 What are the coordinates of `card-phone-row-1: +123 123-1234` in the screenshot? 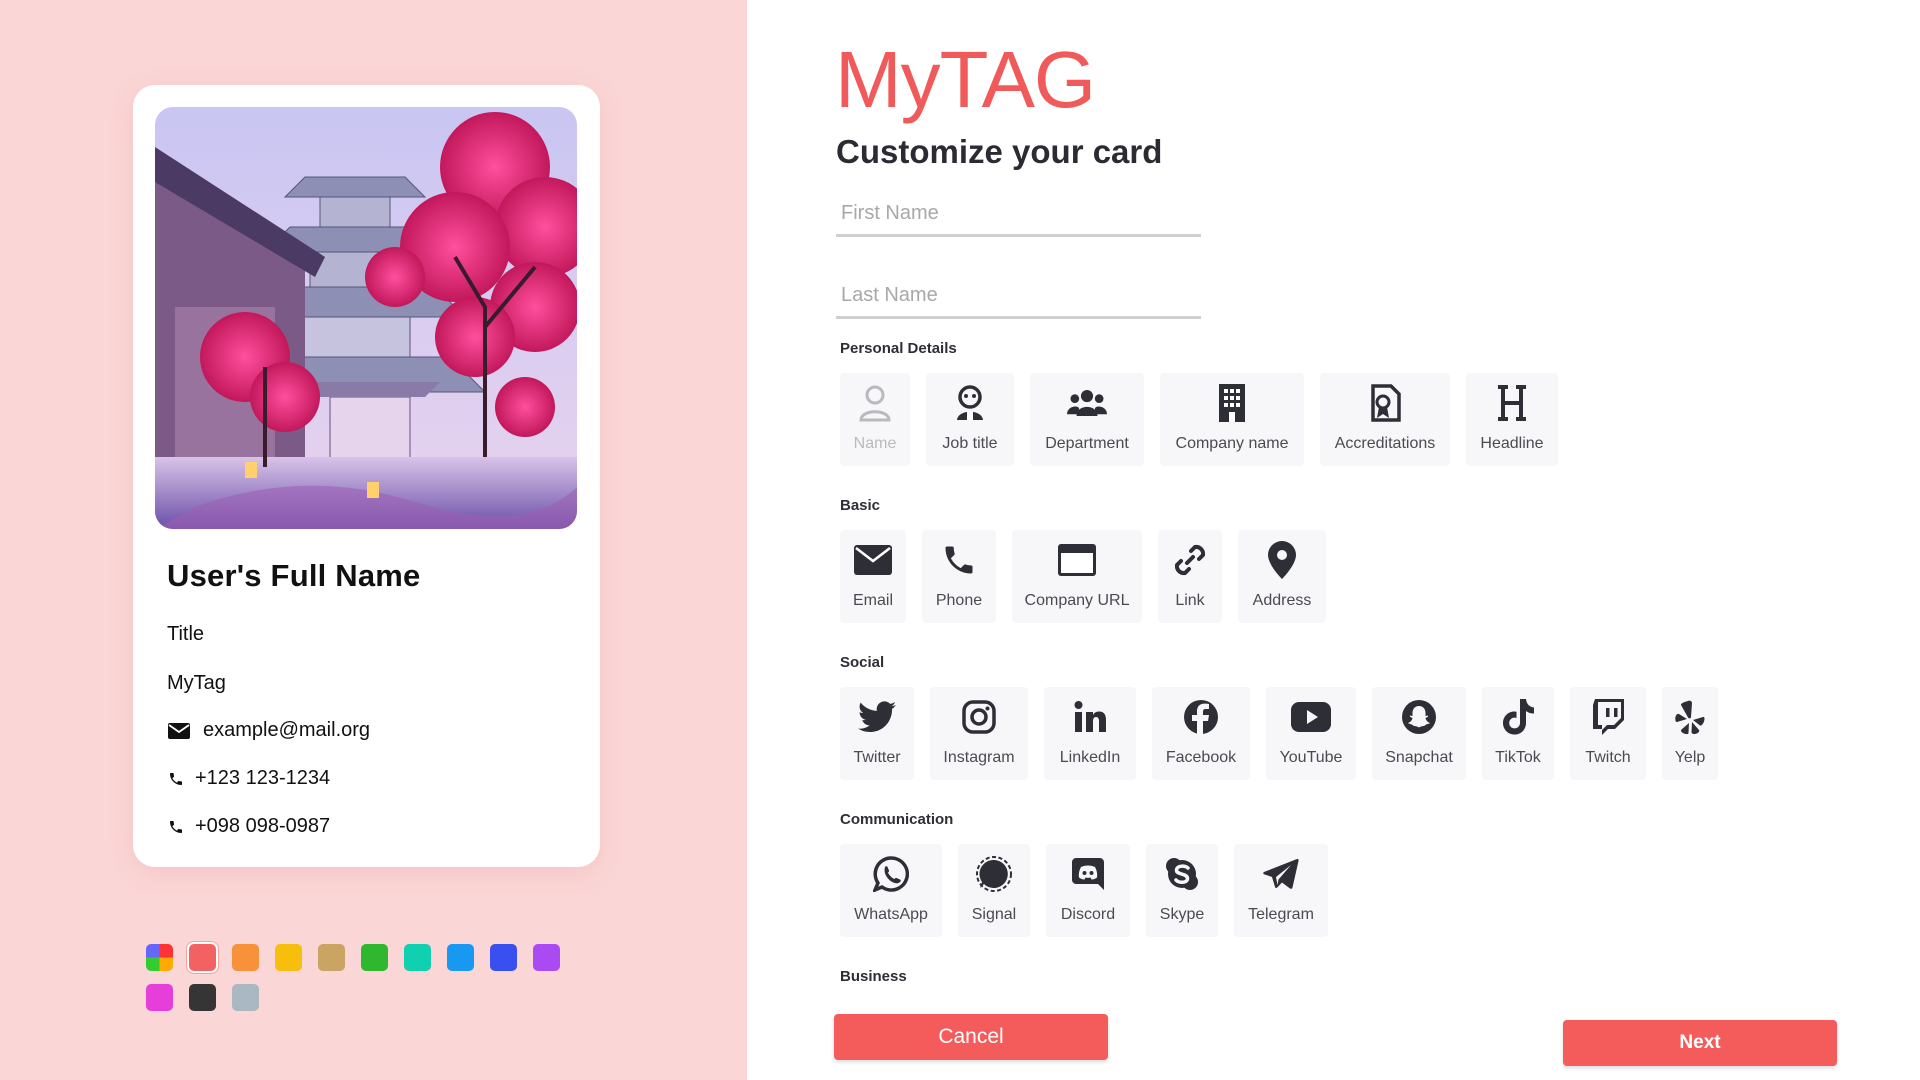 It's located at (248, 778).